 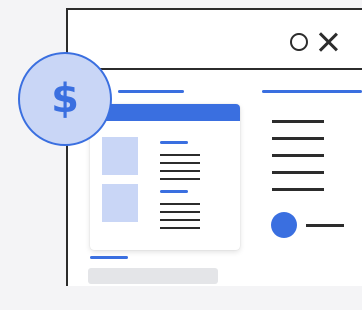 What do you see at coordinates (165, 112) in the screenshot?
I see `card-header-bar` at bounding box center [165, 112].